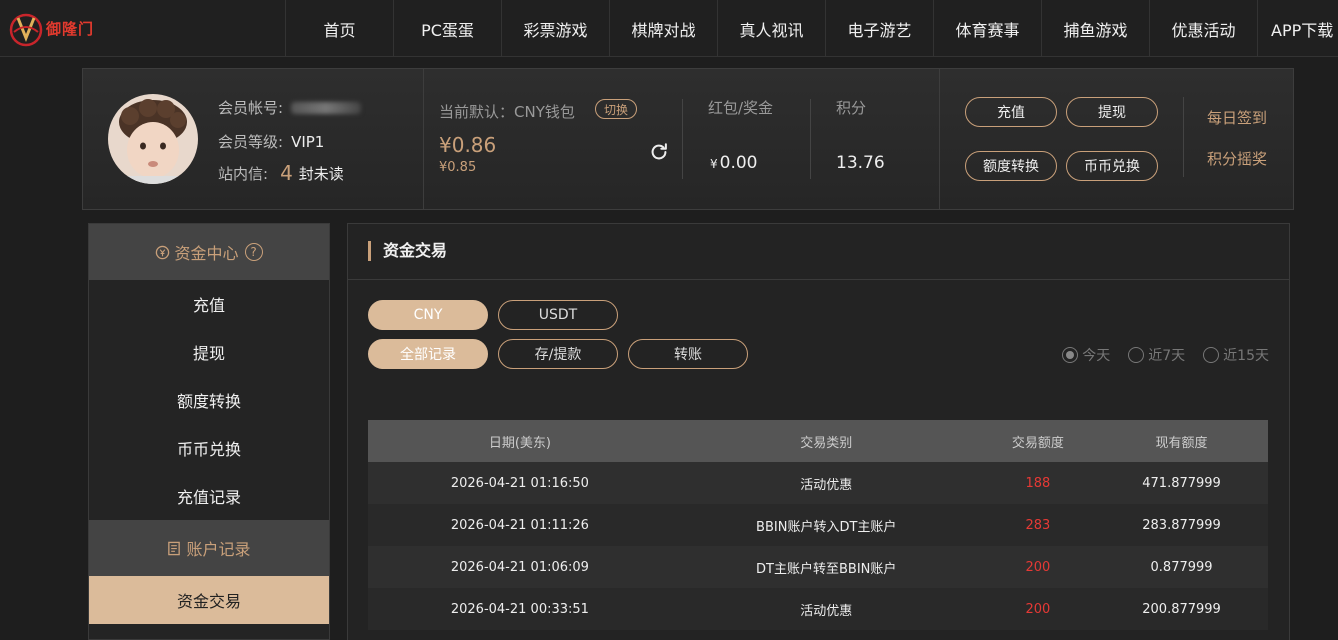 Image resolution: width=1338 pixels, height=640 pixels. I want to click on mail-row: 站内信: 4 封未读, so click(281, 173).